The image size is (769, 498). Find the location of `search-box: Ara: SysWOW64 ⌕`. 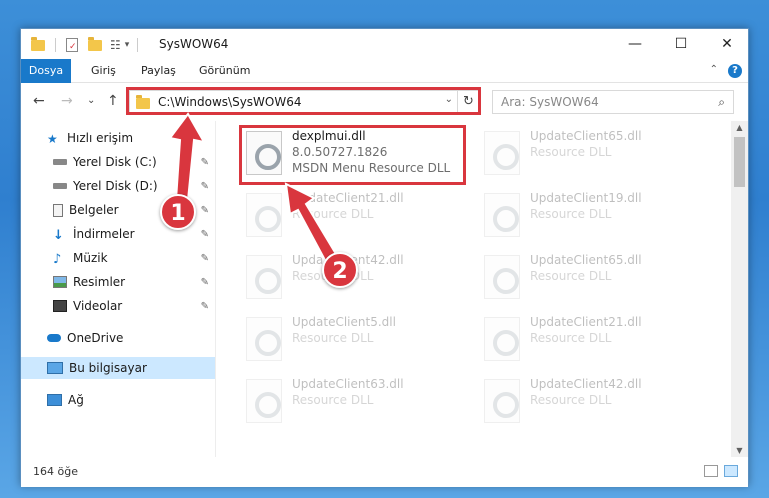

search-box: Ara: SysWOW64 ⌕ is located at coordinates (613, 102).